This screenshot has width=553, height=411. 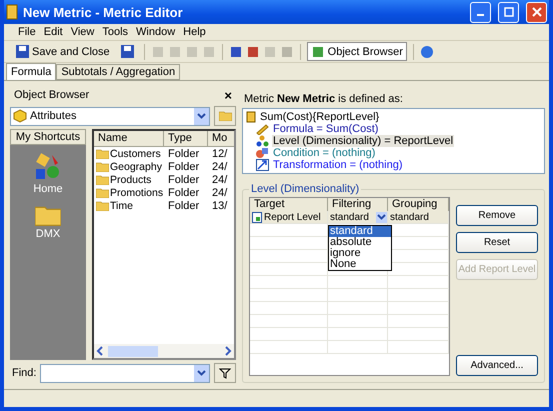 What do you see at coordinates (186, 139) in the screenshot?
I see `column-header: Type` at bounding box center [186, 139].